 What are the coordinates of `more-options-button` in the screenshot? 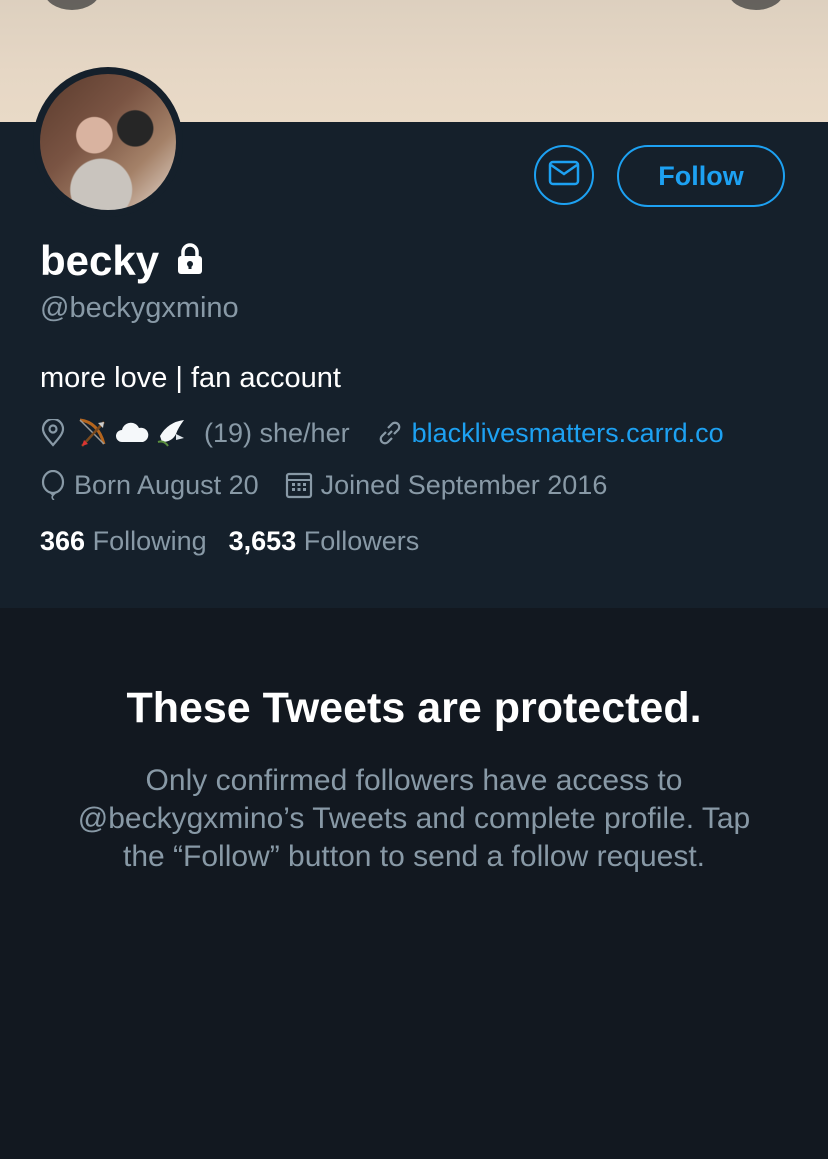 It's located at (756, 5).